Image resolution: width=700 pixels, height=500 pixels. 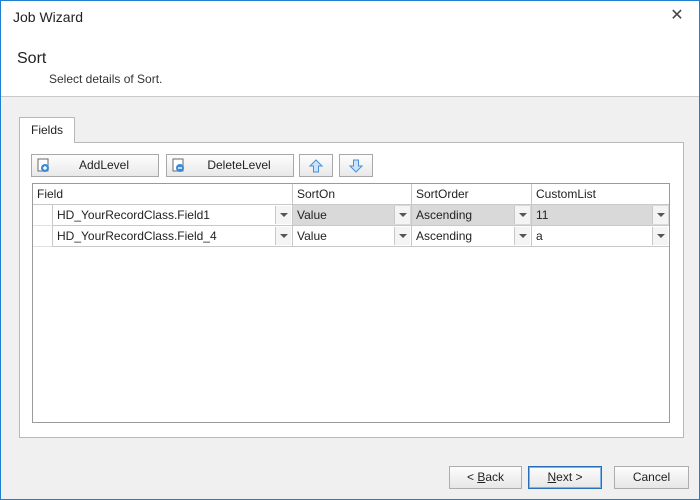 What do you see at coordinates (137, 236) in the screenshot?
I see `field-value: HD_YourRecordClass.Field_4` at bounding box center [137, 236].